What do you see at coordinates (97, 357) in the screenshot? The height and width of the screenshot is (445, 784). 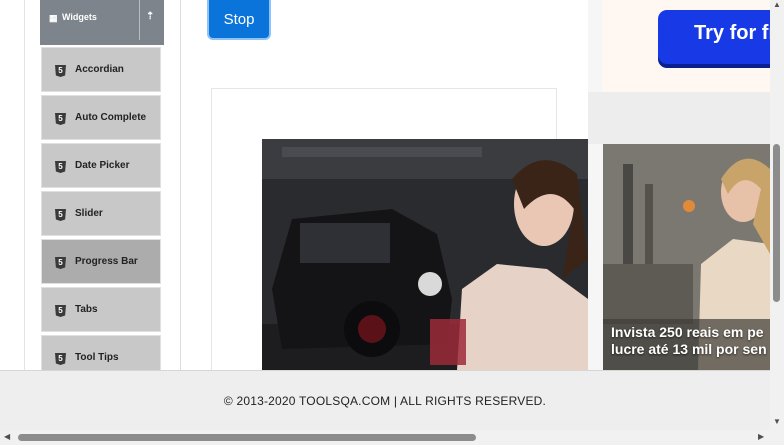 I see `sidebar-item-label: Tool Tips` at bounding box center [97, 357].